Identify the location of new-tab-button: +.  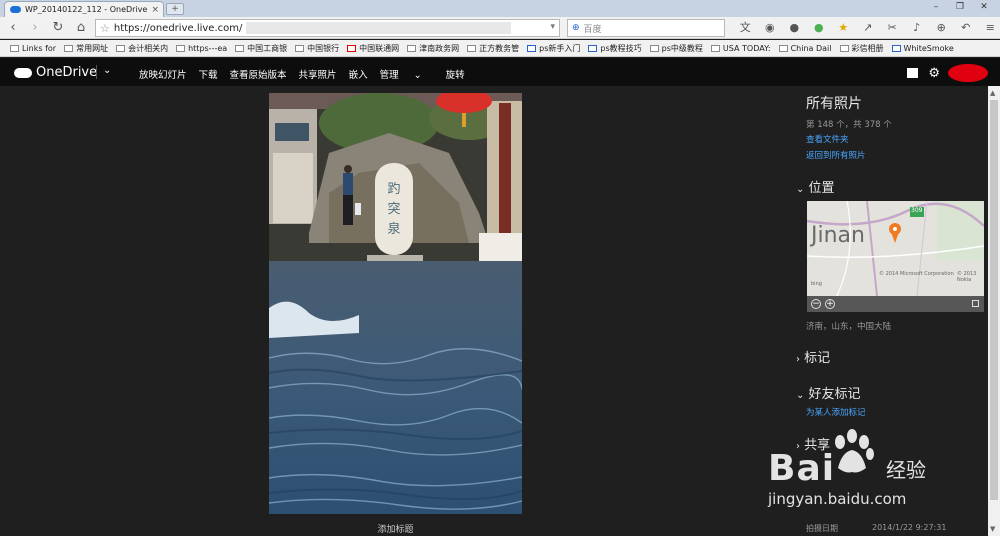
(175, 9).